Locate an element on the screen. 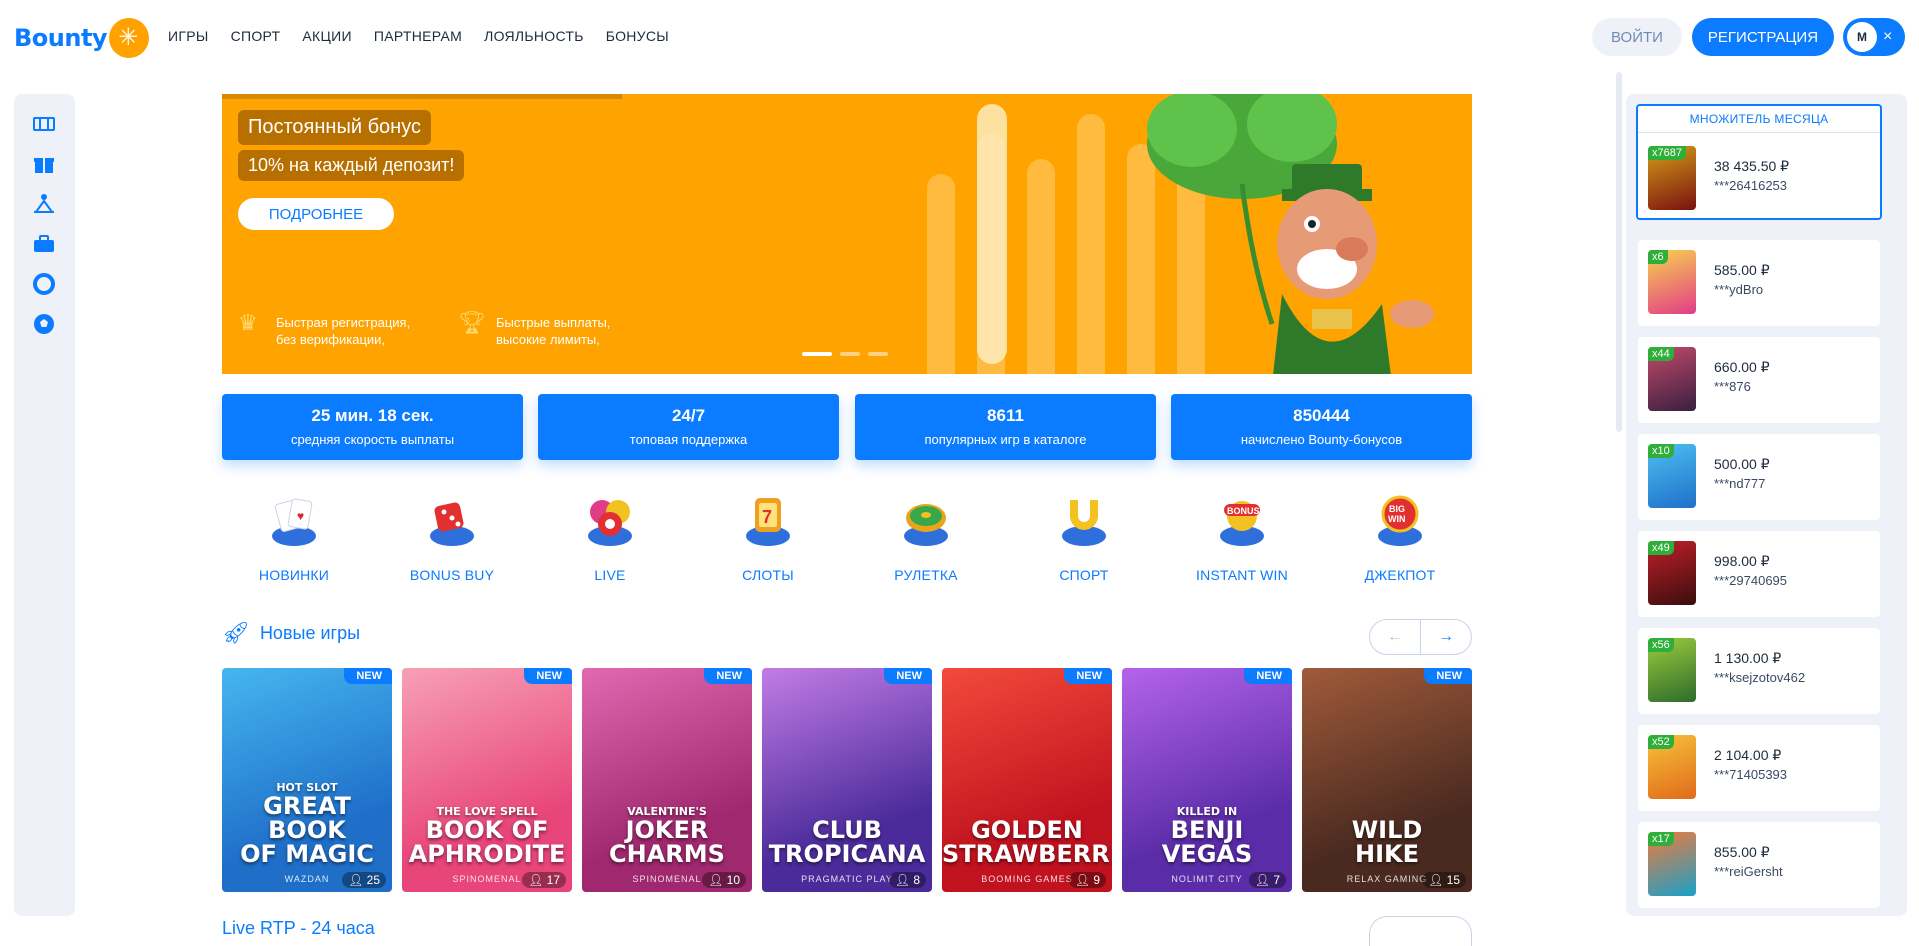  game-title-line: CHARMS is located at coordinates (667, 854).